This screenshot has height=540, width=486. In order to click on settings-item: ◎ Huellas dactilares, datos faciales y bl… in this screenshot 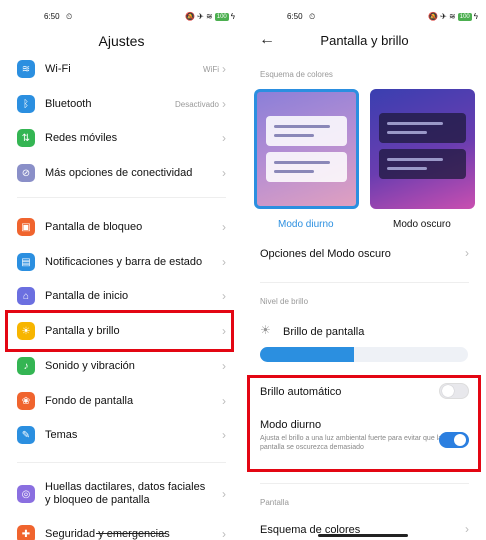, I will do `click(121, 494)`.